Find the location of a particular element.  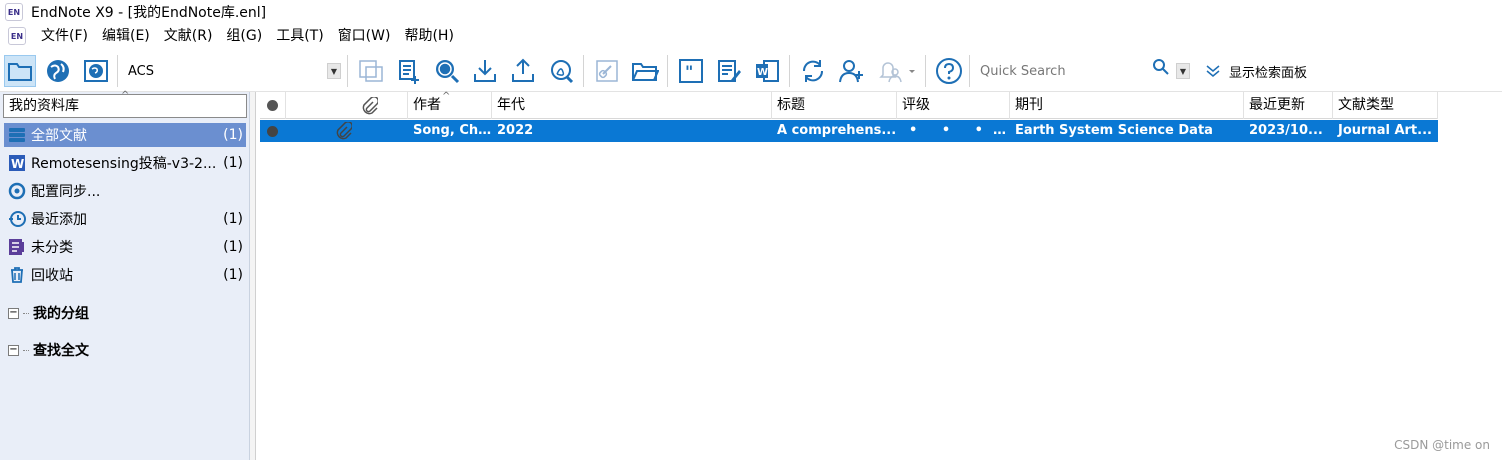

export-button is located at coordinates (523, 71).